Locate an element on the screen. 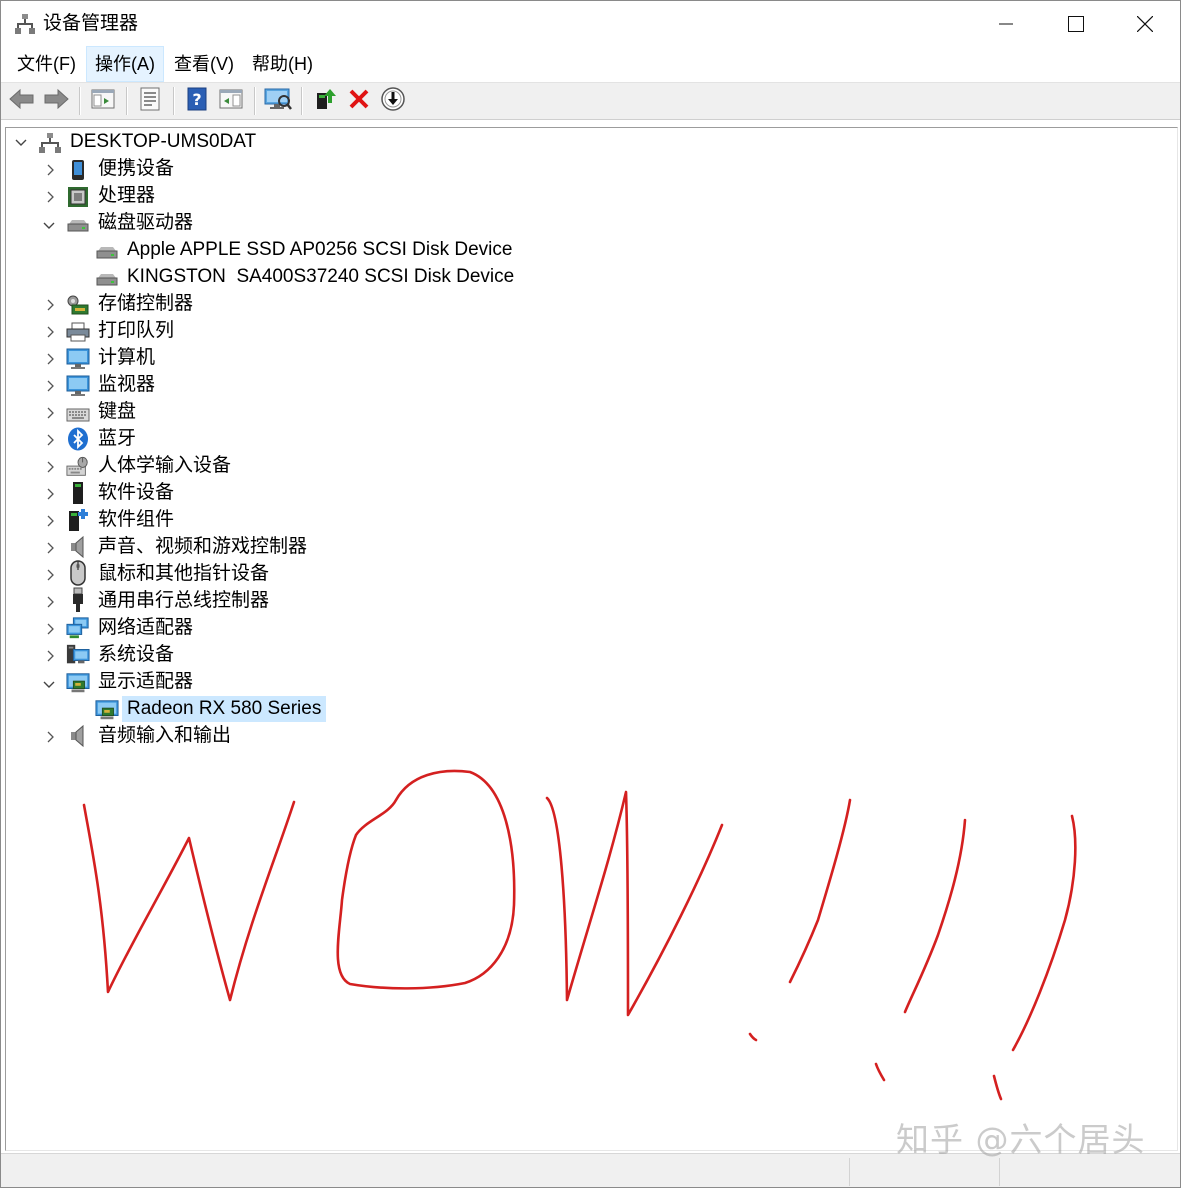  tree-node-monitors: 监视器 is located at coordinates (591, 385).